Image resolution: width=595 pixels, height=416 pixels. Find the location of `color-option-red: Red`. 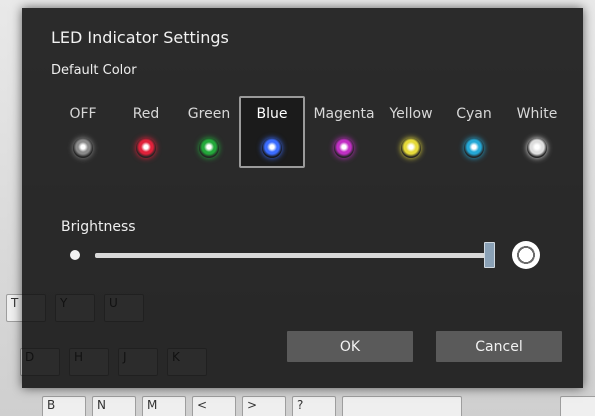

color-option-red: Red is located at coordinates (146, 132).